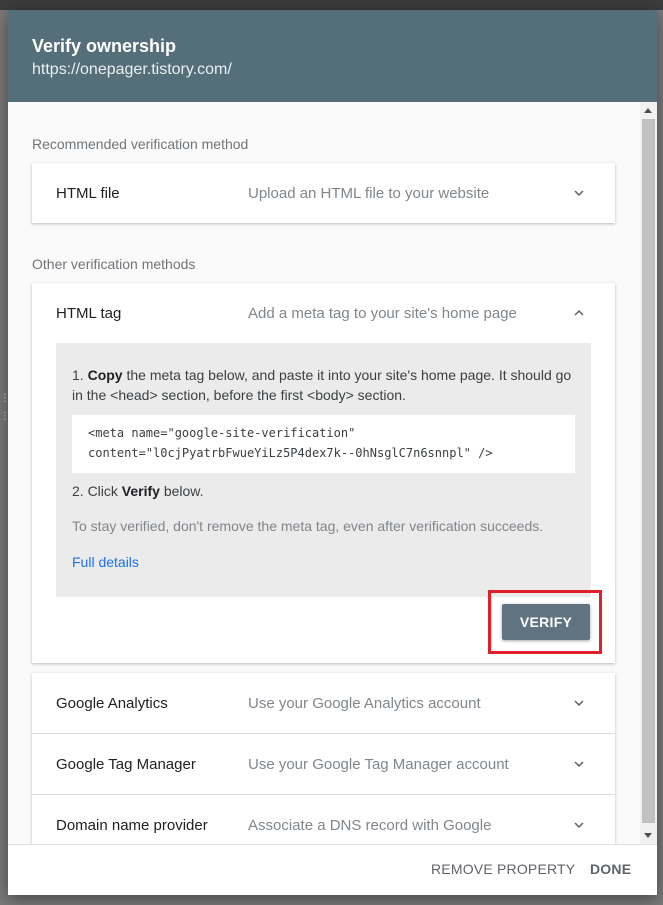 The image size is (663, 905). I want to click on method-title: Google Tag Manager, so click(126, 764).